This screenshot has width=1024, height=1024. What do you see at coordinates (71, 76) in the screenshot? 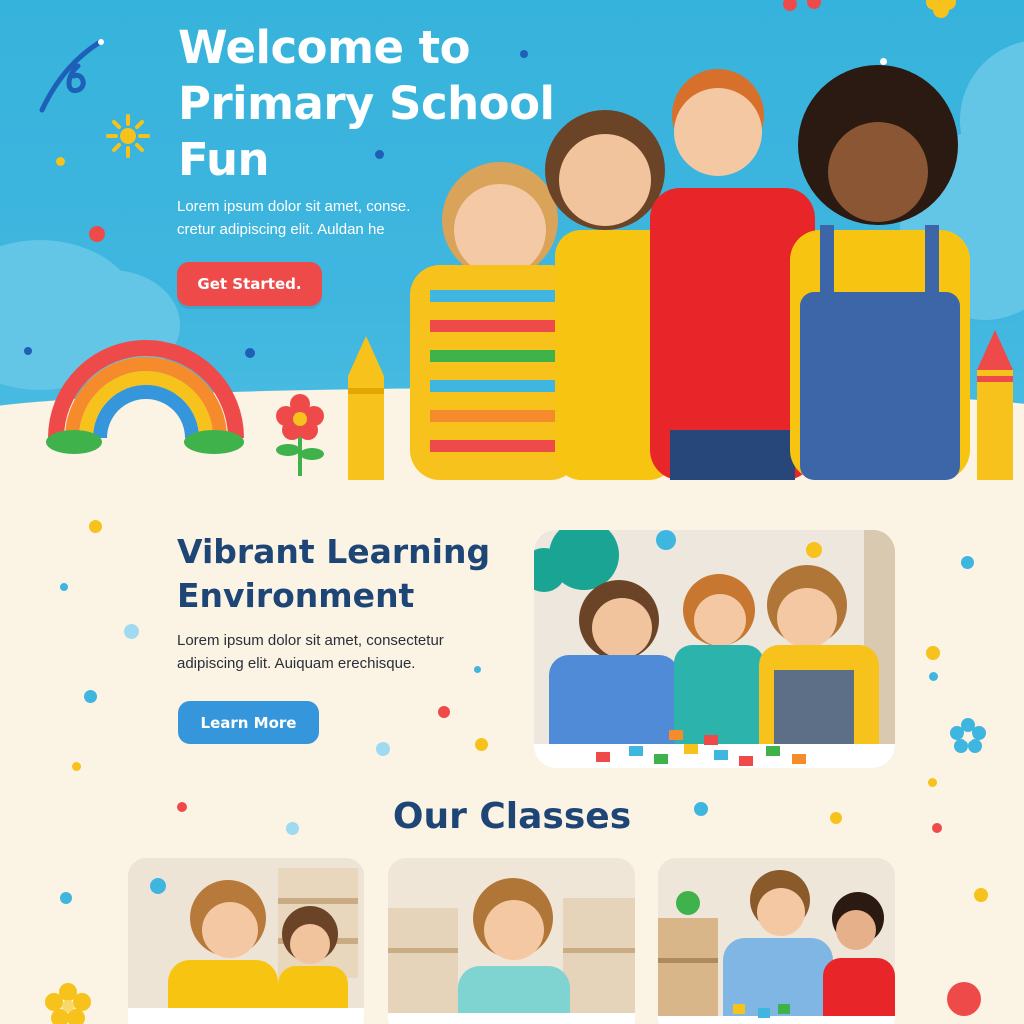
I see `squiggle-doodle` at bounding box center [71, 76].